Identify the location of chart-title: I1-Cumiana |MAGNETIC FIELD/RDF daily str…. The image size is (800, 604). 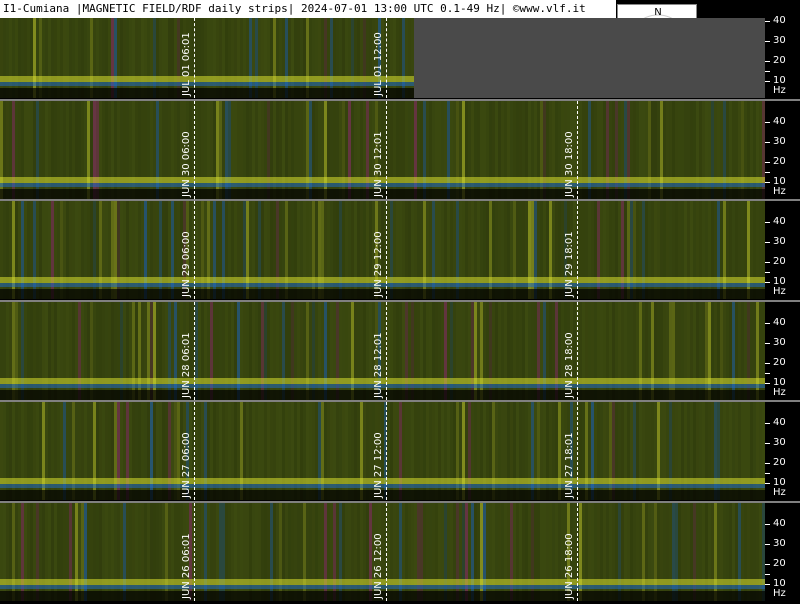
(308, 9).